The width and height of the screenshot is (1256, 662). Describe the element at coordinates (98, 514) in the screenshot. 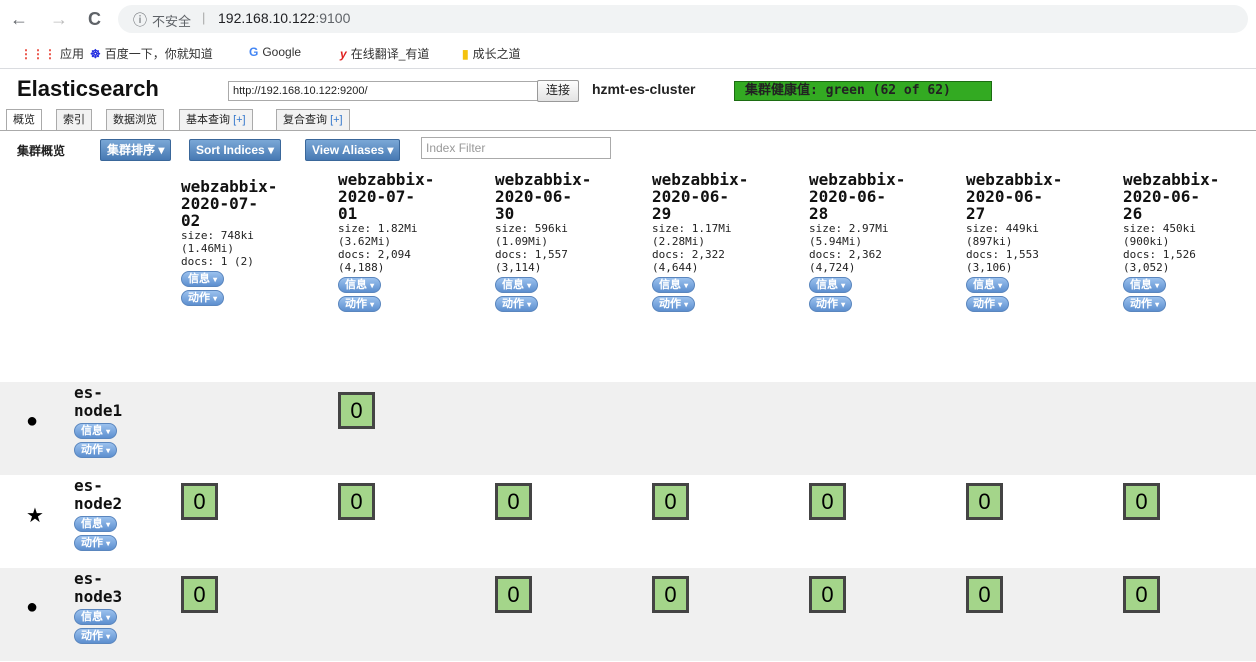

I see `node-info: es-node2 信息 ▾ 动作 ▾` at that location.